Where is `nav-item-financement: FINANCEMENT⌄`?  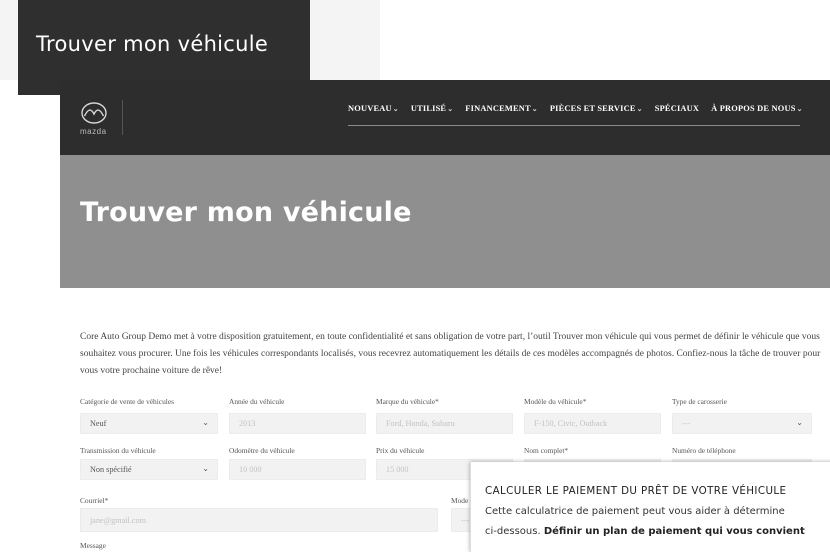 nav-item-financement: FINANCEMENT⌄ is located at coordinates (501, 108).